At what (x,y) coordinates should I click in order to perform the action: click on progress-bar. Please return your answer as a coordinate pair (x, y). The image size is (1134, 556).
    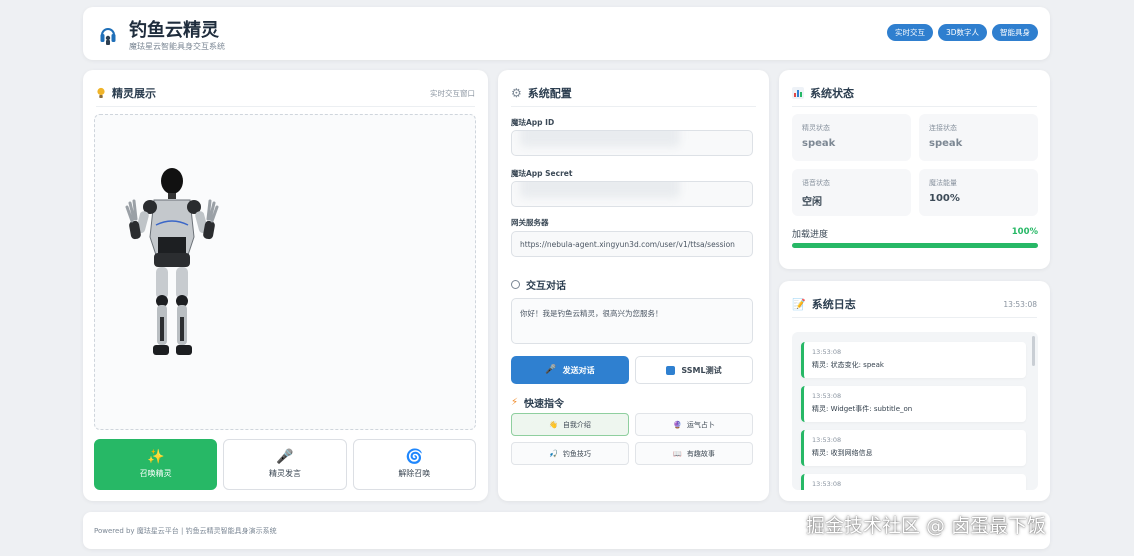
    Looking at the image, I should click on (915, 245).